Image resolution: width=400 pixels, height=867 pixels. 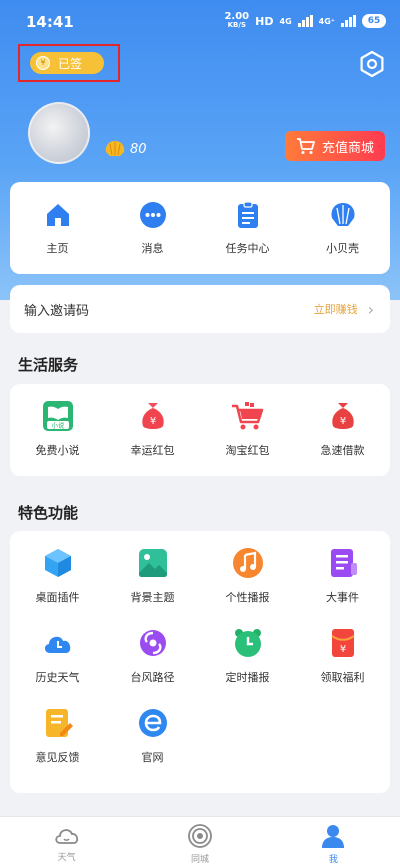 What do you see at coordinates (115, 148) in the screenshot?
I see `golden-shell-icon` at bounding box center [115, 148].